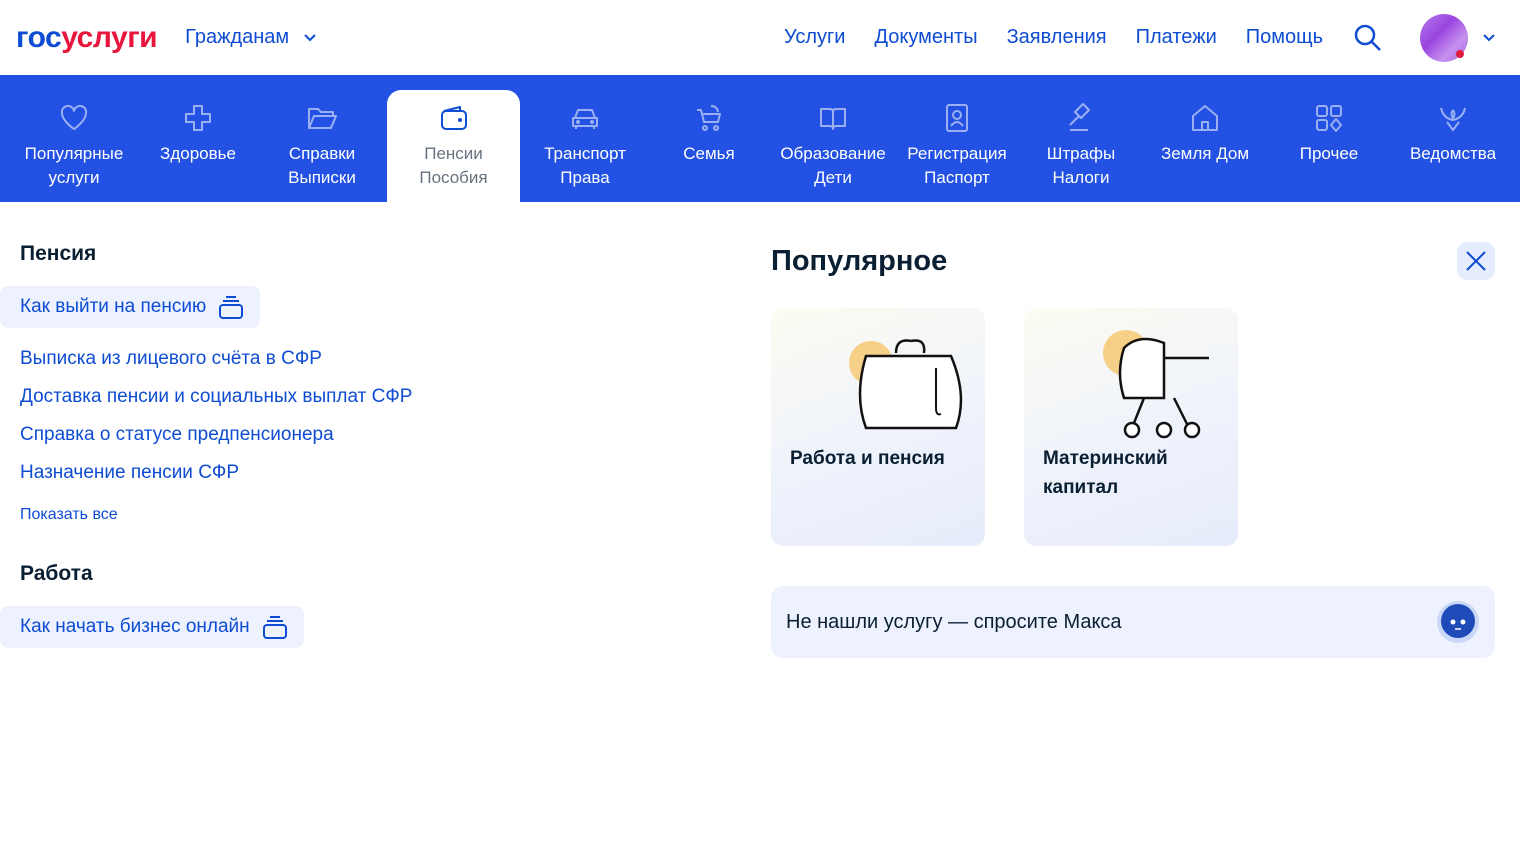  I want to click on logo-part2: услуги, so click(109, 37).